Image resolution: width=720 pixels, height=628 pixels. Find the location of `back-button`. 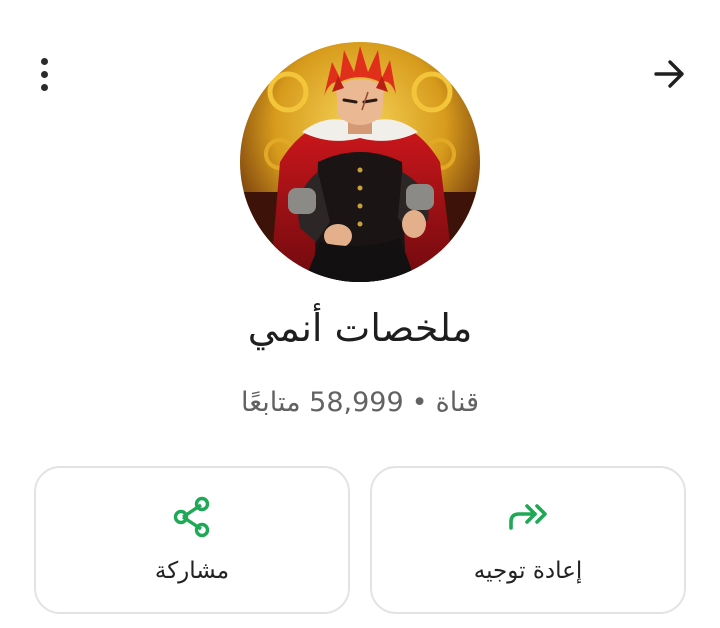

back-button is located at coordinates (669, 74).